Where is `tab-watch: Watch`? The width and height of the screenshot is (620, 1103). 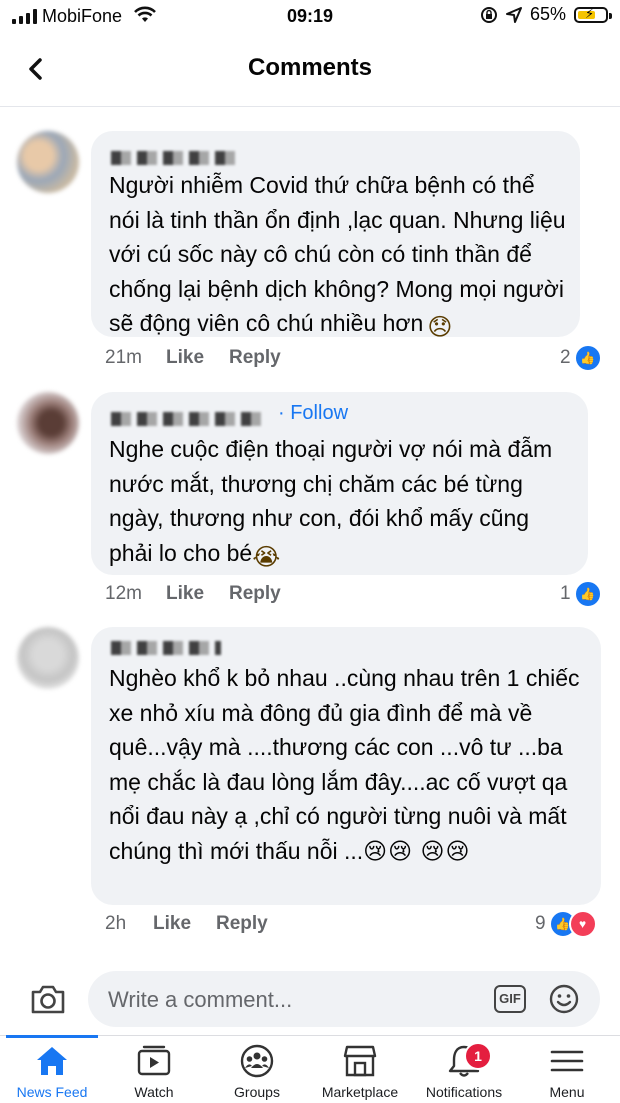 tab-watch: Watch is located at coordinates (154, 1069).